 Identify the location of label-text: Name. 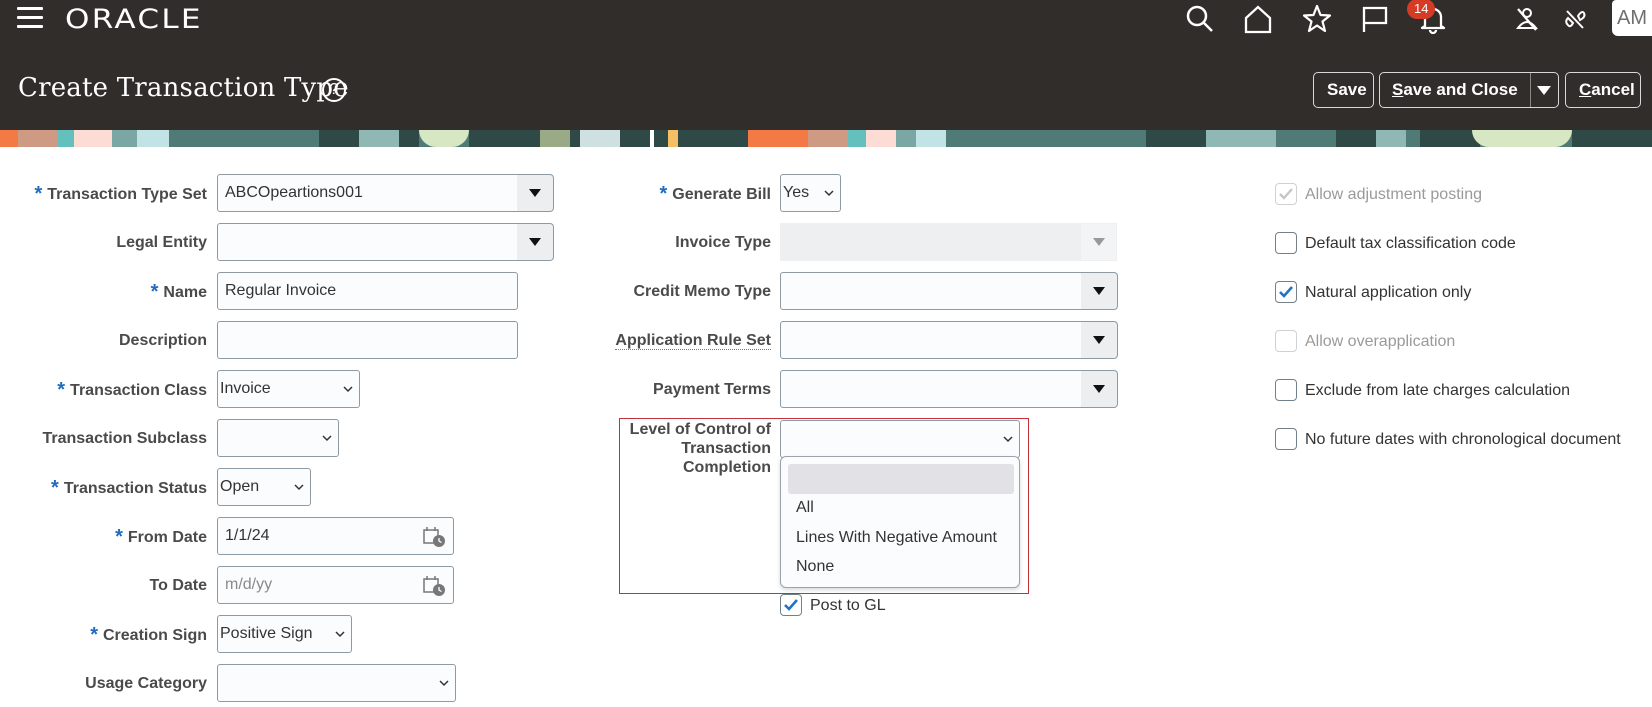
(185, 292).